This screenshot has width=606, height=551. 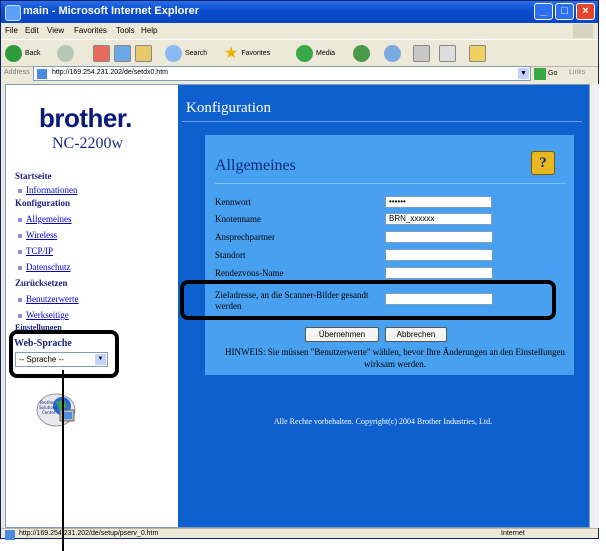 I want to click on refresh-icon, so click(x=122, y=53).